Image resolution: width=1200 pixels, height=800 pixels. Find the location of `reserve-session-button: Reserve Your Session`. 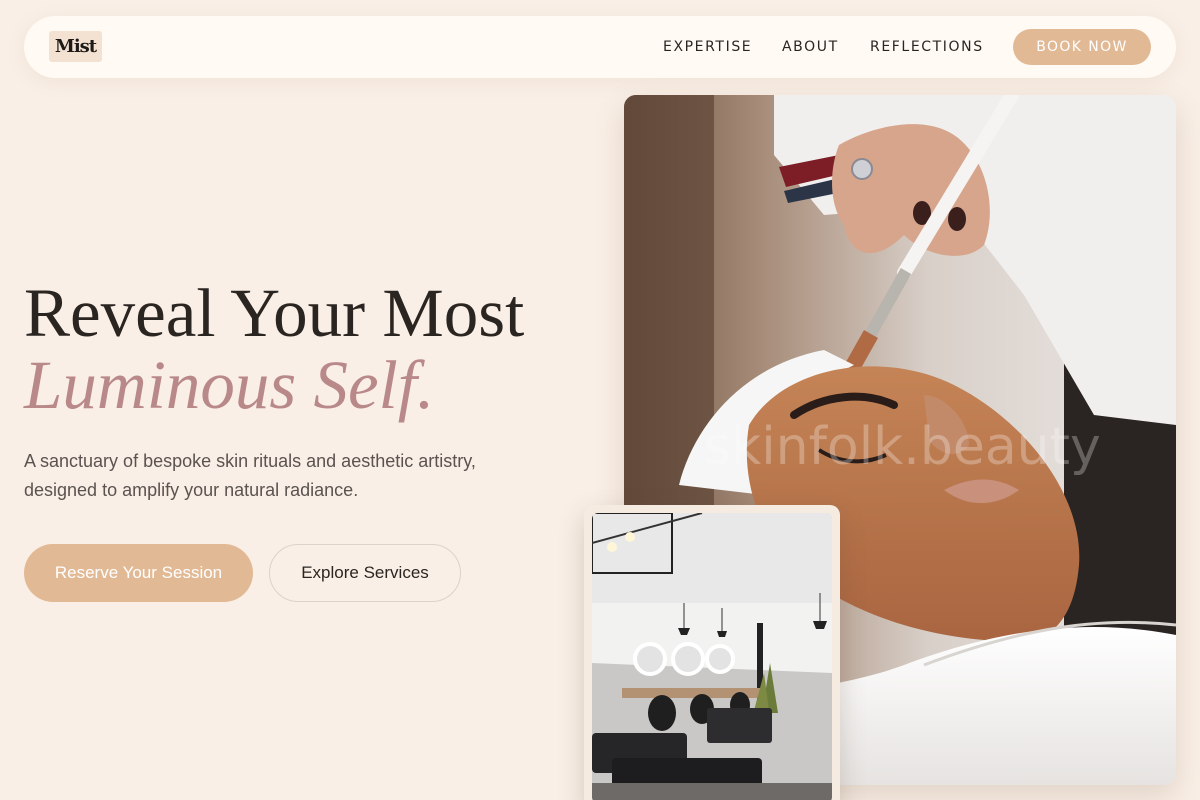

reserve-session-button: Reserve Your Session is located at coordinates (138, 573).